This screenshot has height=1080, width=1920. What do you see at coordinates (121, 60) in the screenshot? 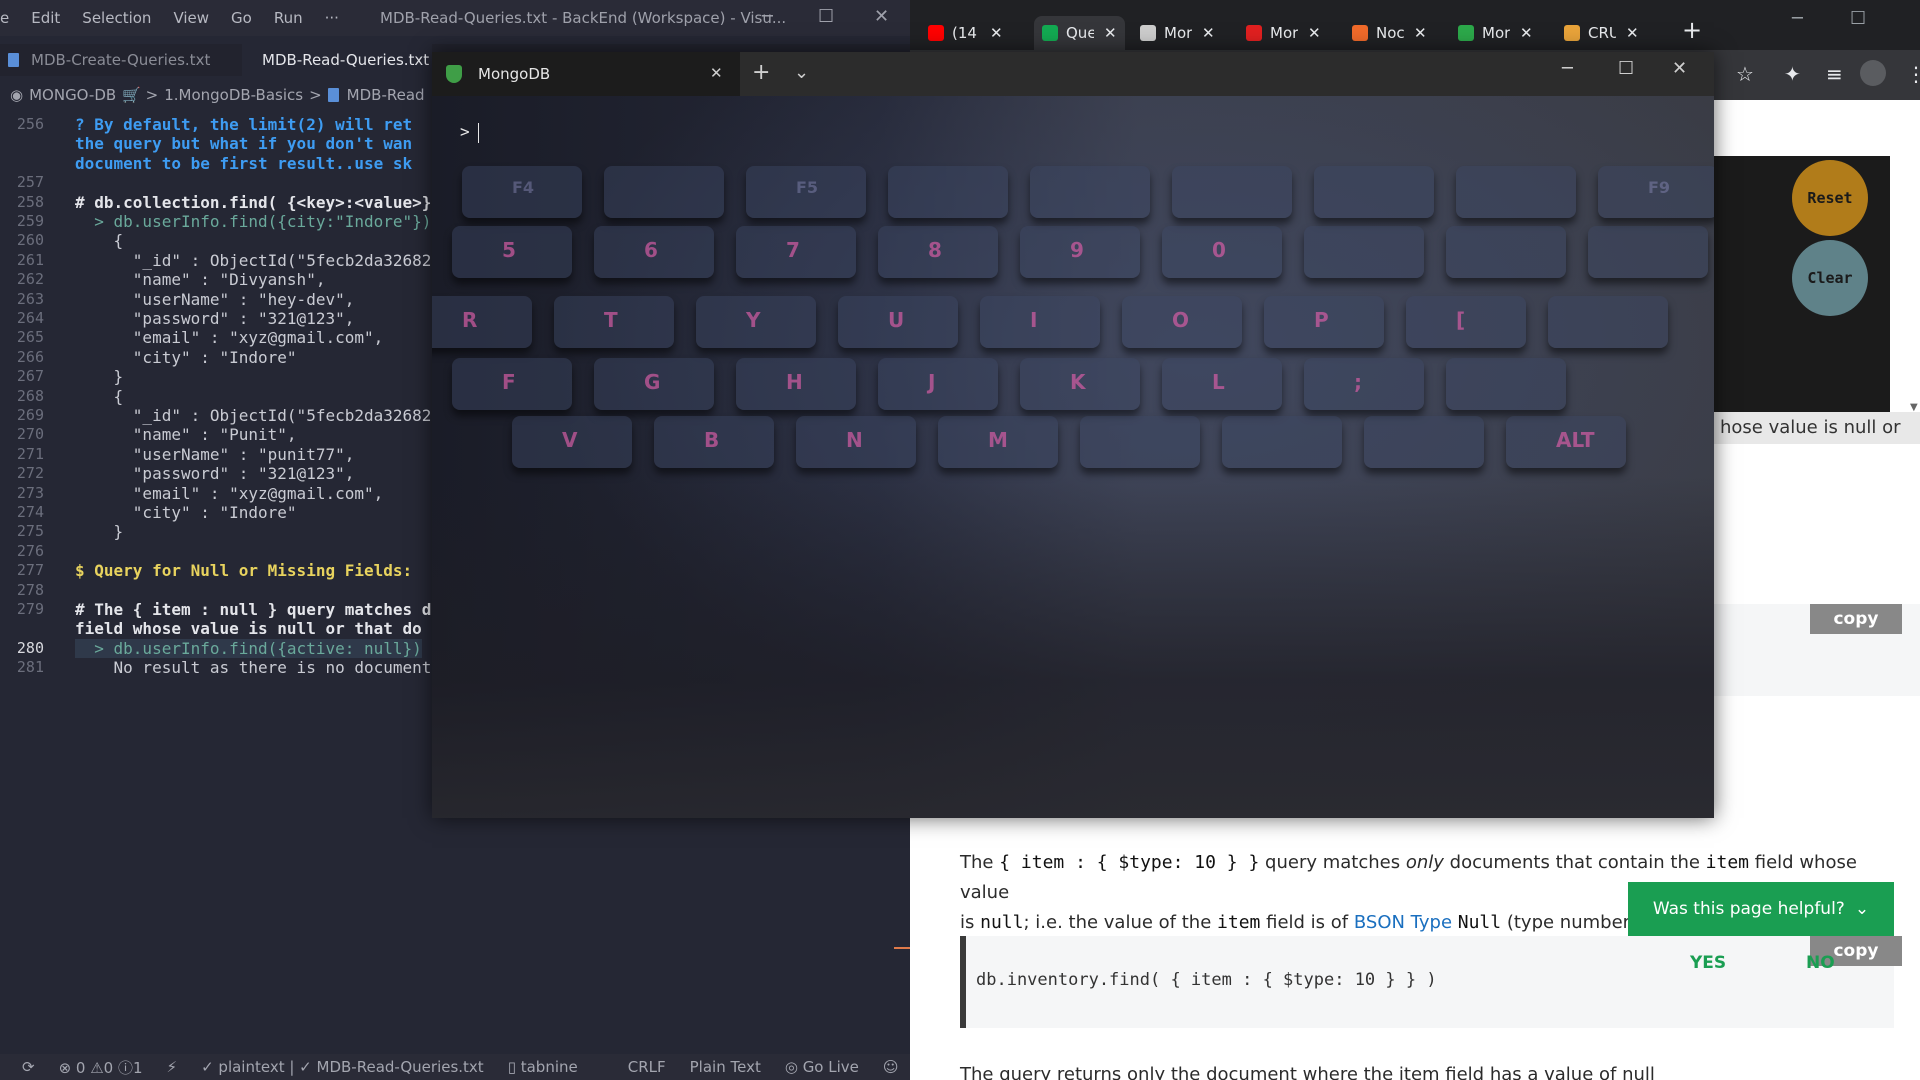
I see `tab-create-queries: MDB-Create-Queries.txt` at bounding box center [121, 60].